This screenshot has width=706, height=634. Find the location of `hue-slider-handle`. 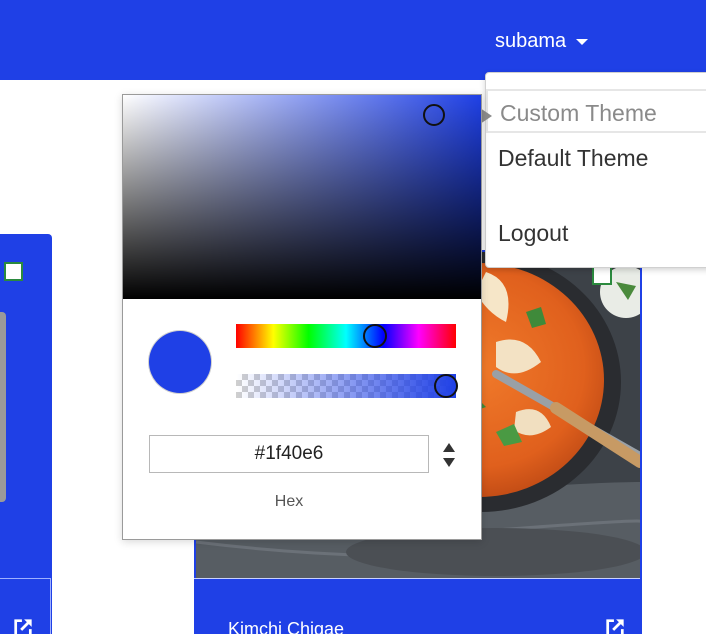

hue-slider-handle is located at coordinates (374, 336).